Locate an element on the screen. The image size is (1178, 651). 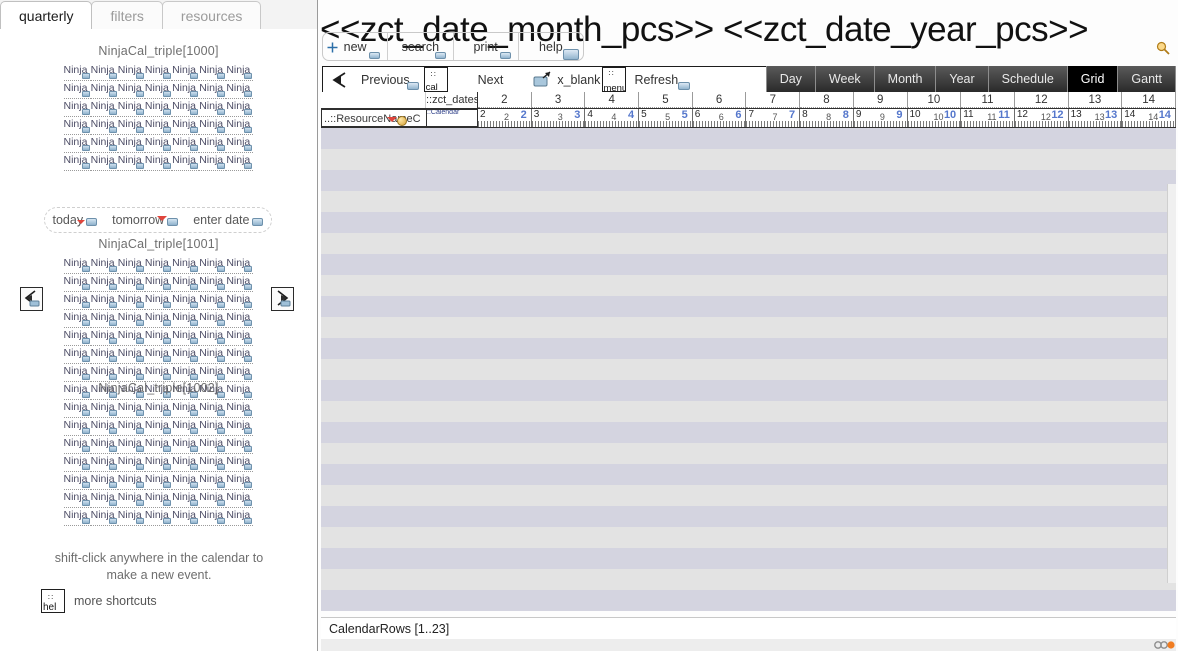
grid-day-cell: 11 11 11 is located at coordinates (988, 118).